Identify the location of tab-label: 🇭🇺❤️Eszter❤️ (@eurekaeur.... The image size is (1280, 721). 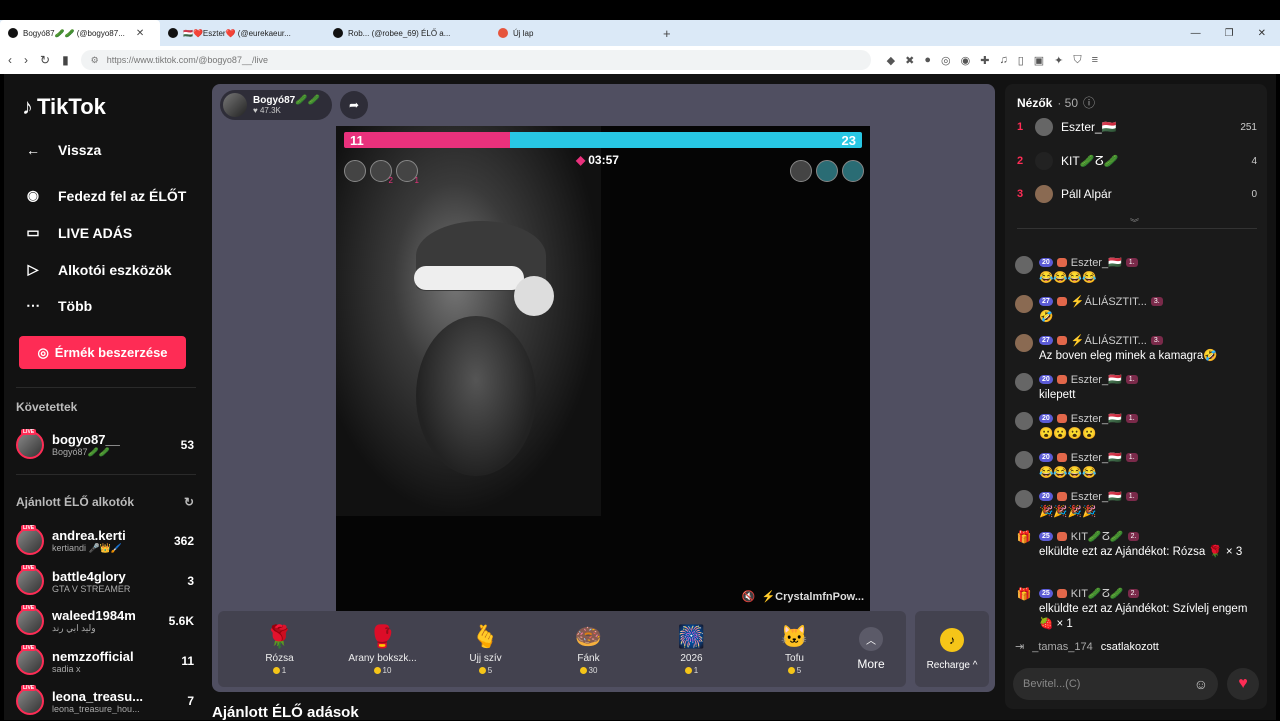
(237, 33).